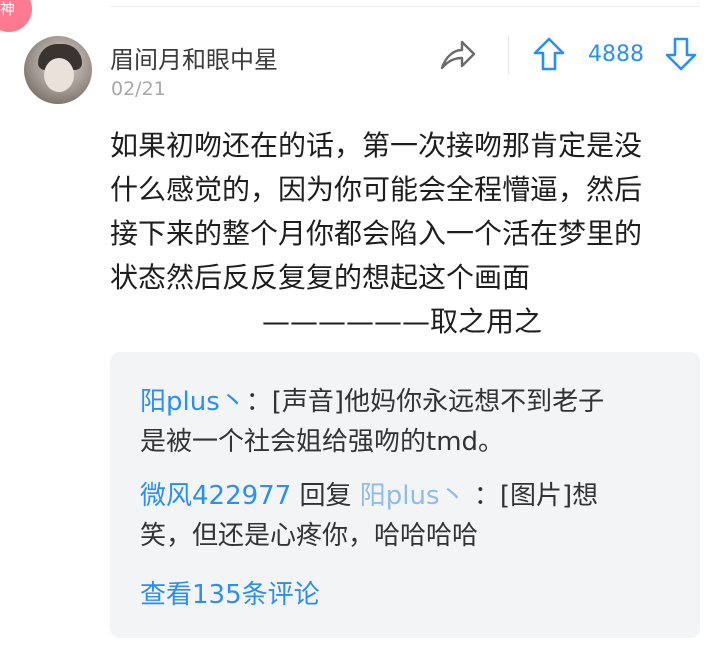  Describe the element at coordinates (138, 89) in the screenshot. I see `post-date: 02/21` at that location.